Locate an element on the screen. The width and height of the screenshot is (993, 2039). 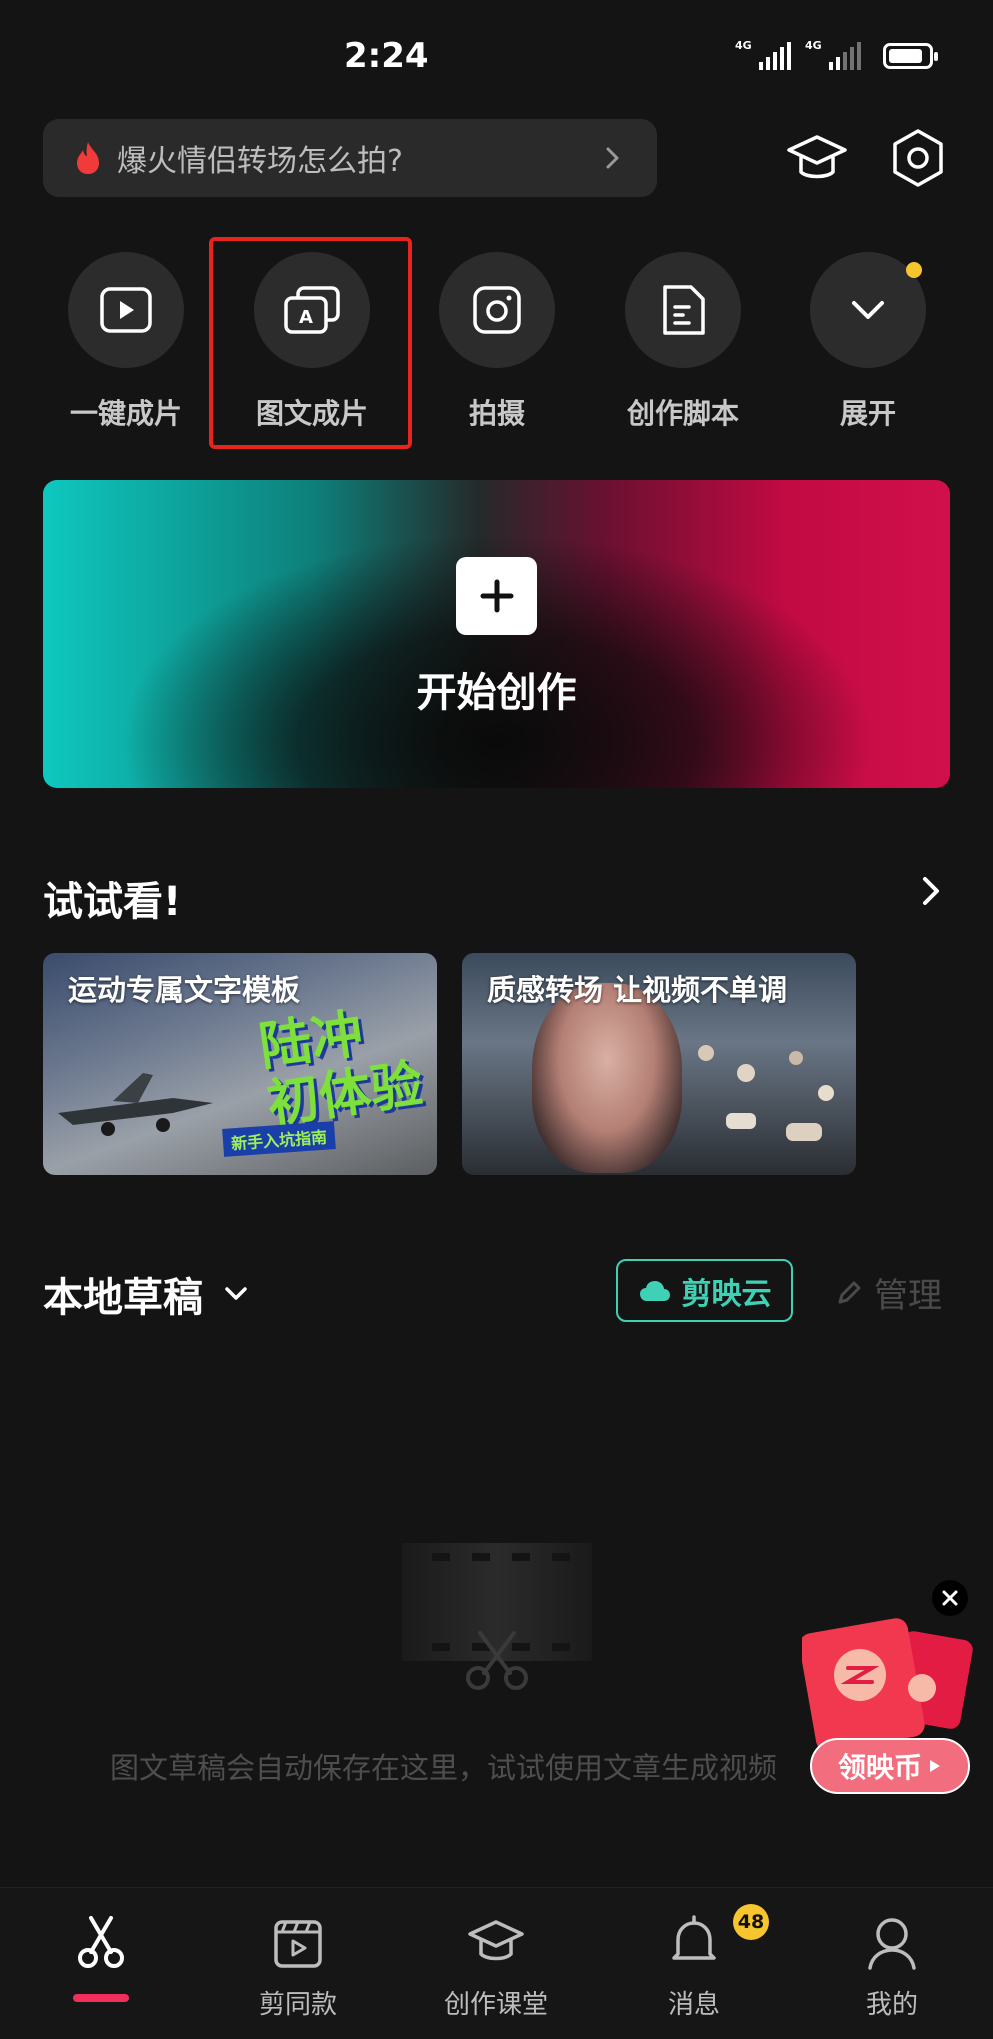
try-section-title: 试试看! is located at coordinates (112, 902).